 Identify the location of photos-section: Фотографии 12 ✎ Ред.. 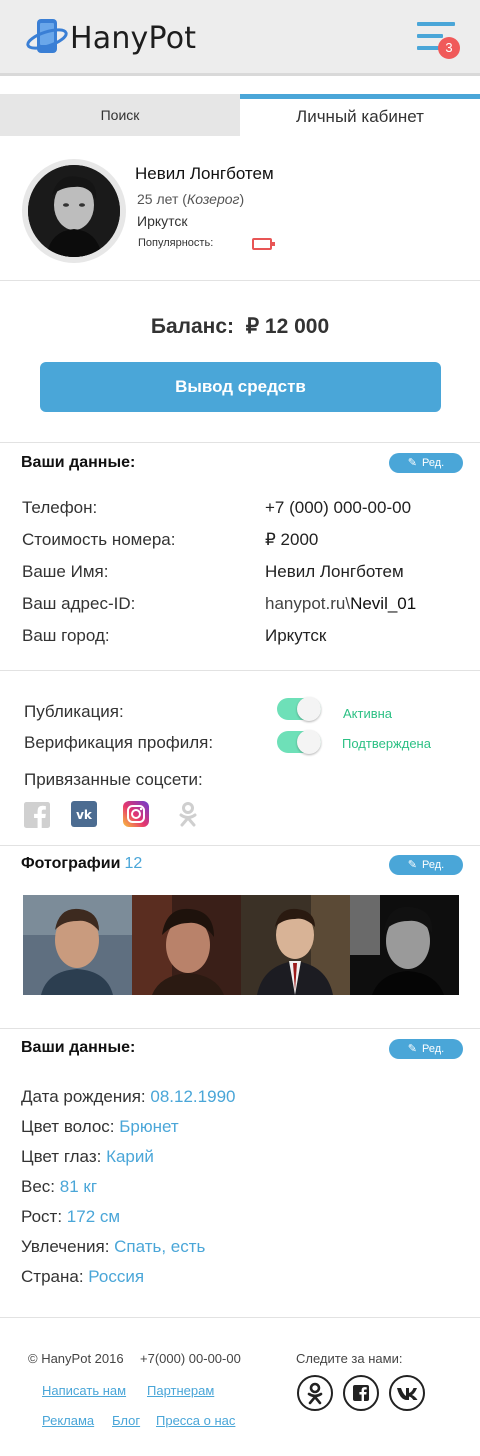
(240, 937).